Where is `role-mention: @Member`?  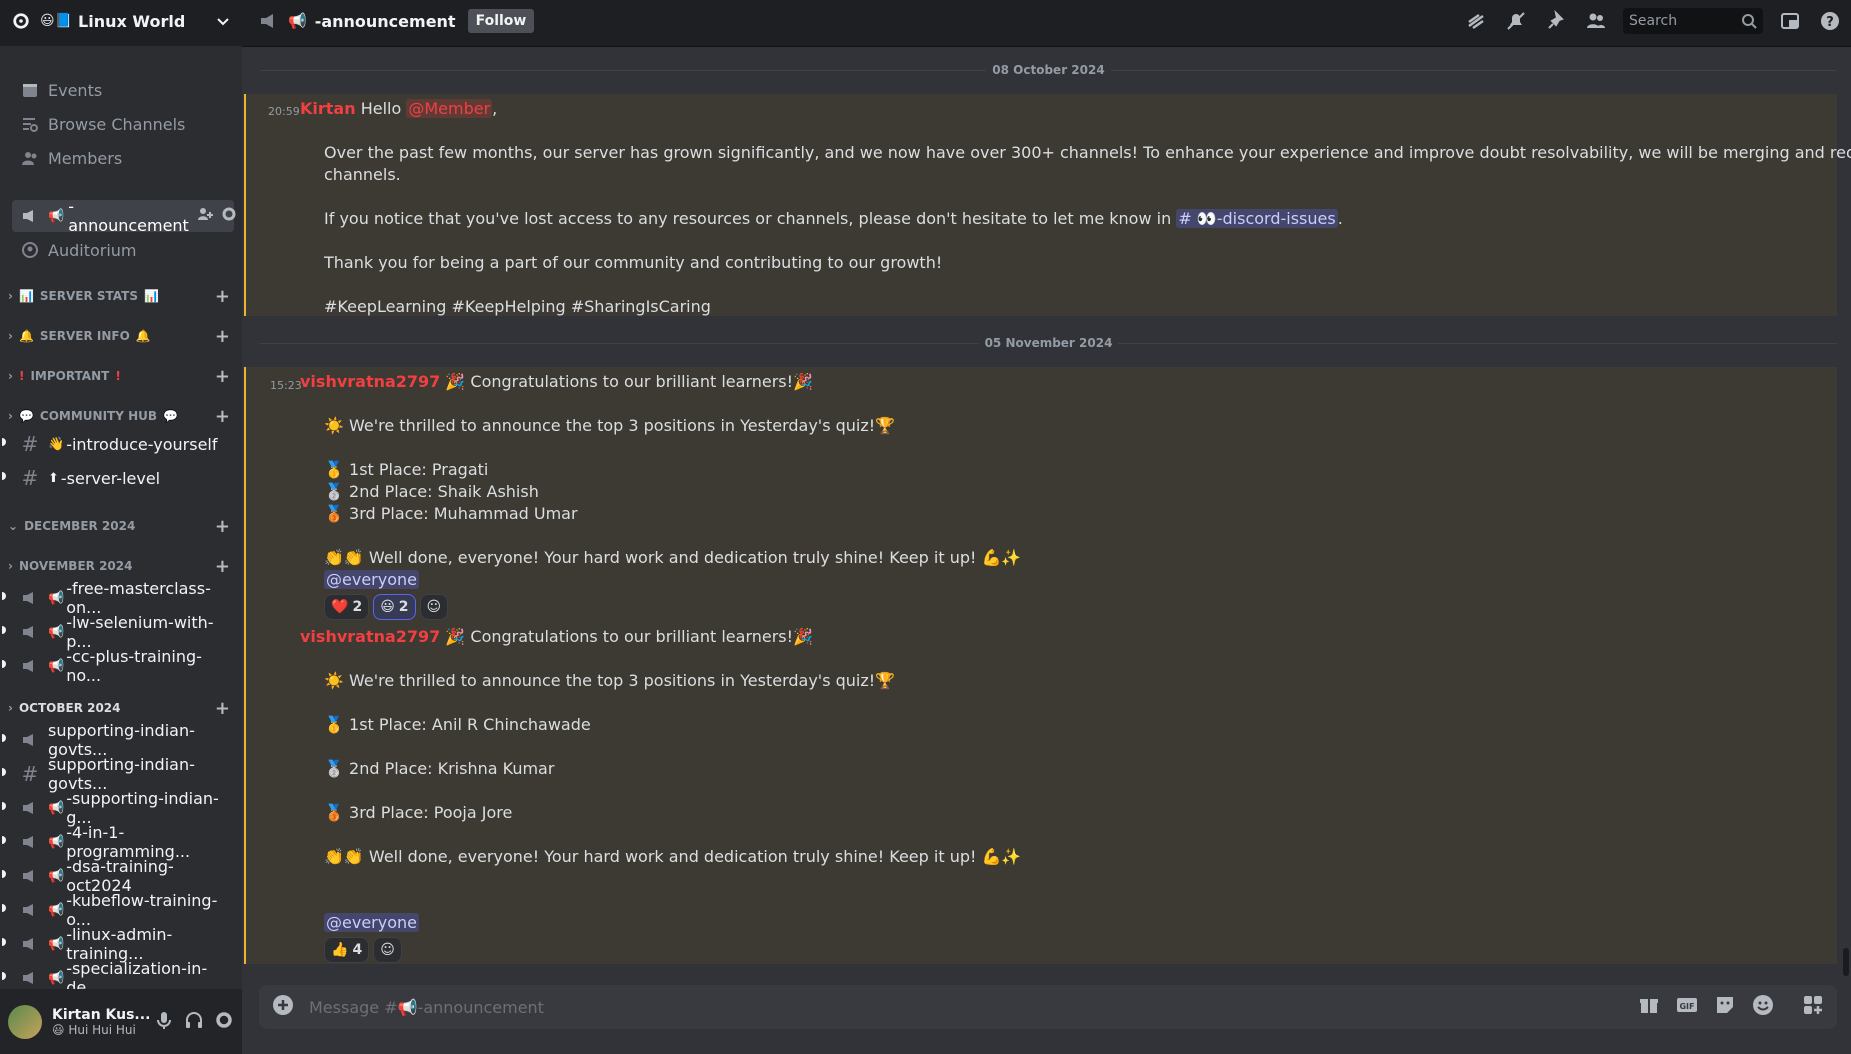
role-mention: @Member is located at coordinates (449, 108).